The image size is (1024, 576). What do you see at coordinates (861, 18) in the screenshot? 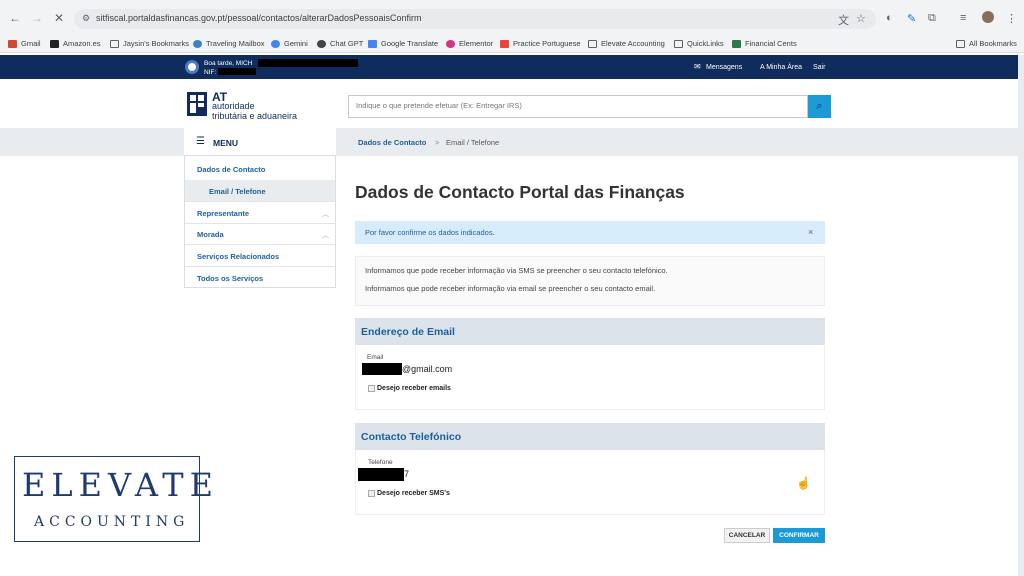
I see `bookmark-star-icon: ☆` at bounding box center [861, 18].